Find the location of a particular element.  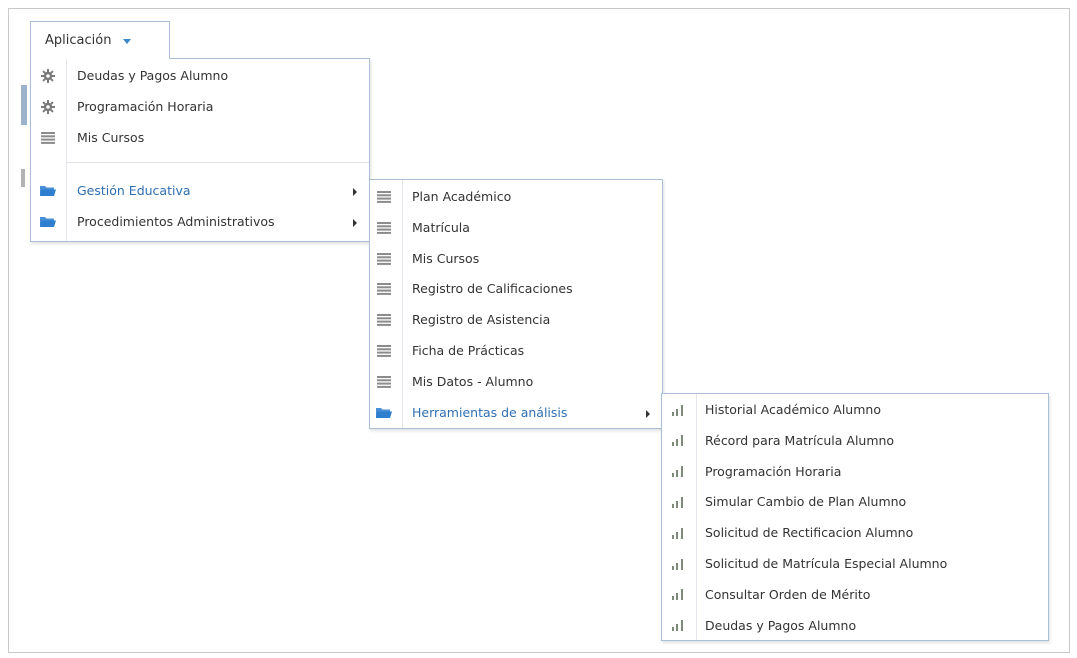

menu-item-mis-datos-alumno: Mis Datos - Alumno is located at coordinates (516, 382).